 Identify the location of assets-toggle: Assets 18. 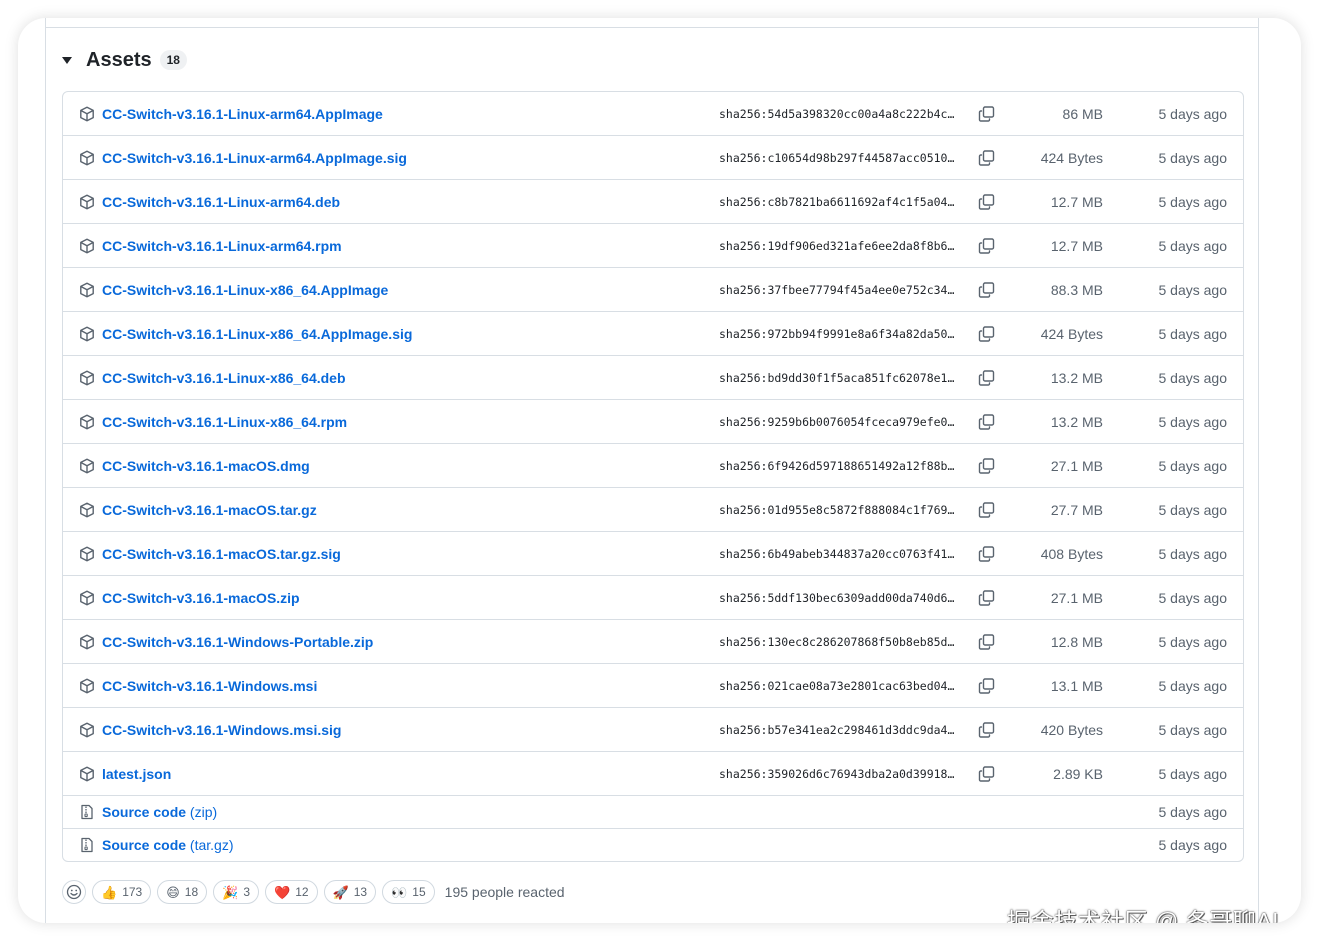
(124, 60).